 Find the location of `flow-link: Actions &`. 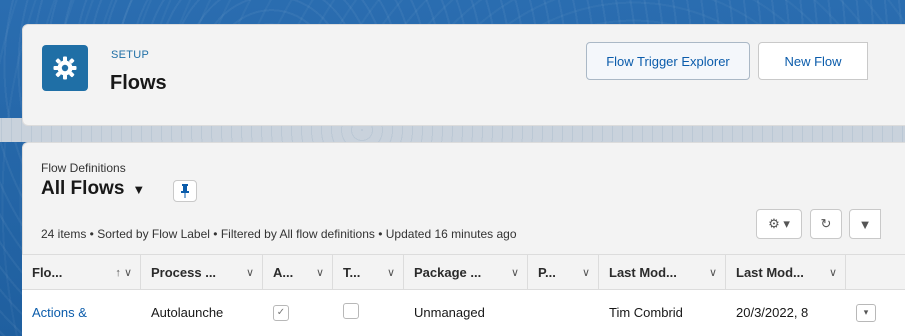

flow-link: Actions & is located at coordinates (59, 312).